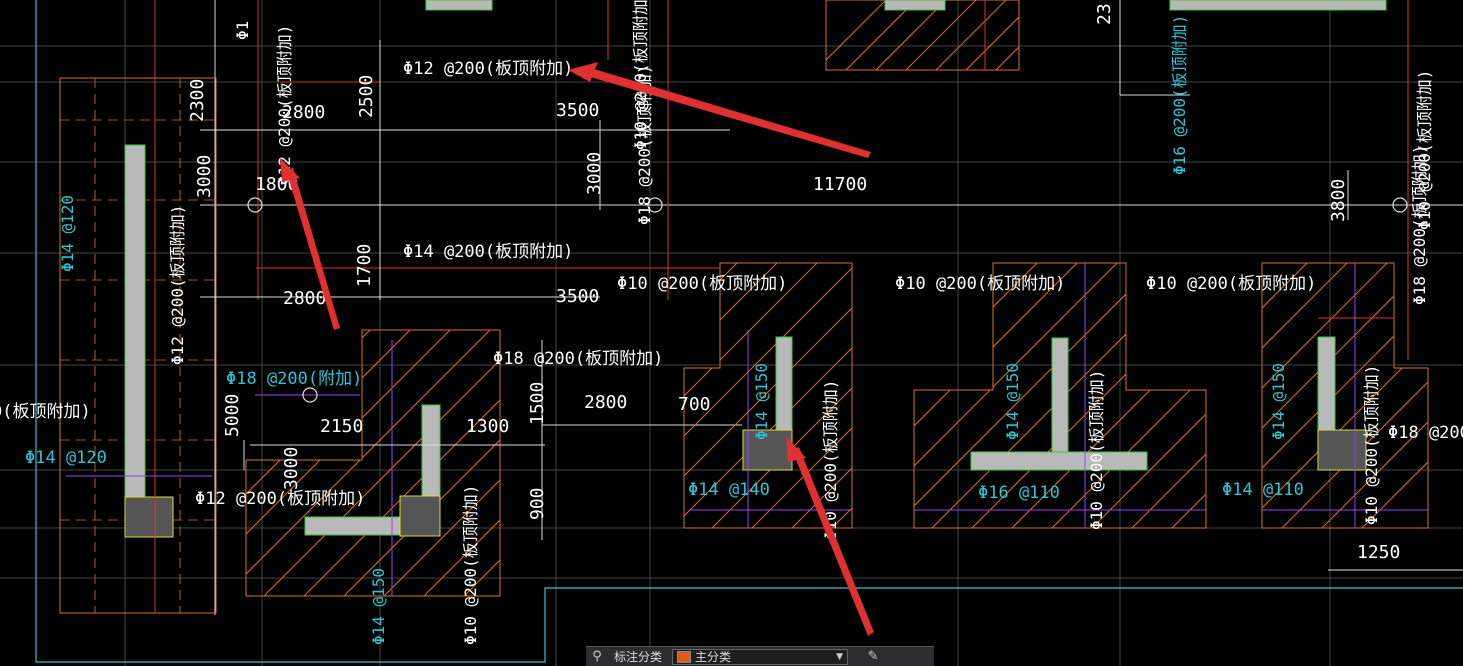 This screenshot has width=1463, height=666. Describe the element at coordinates (470, 565) in the screenshot. I see `vlabel-6: Φ10 @200(板顶附加)` at that location.